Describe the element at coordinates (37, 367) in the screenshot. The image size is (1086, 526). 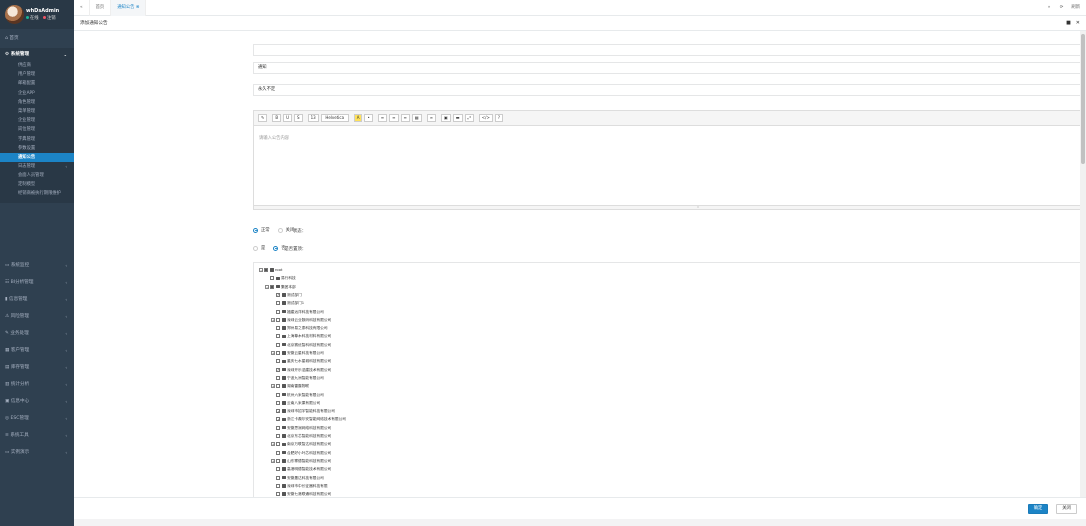
I see `menu-group-6: ▤ 库存管理 ‹` at that location.